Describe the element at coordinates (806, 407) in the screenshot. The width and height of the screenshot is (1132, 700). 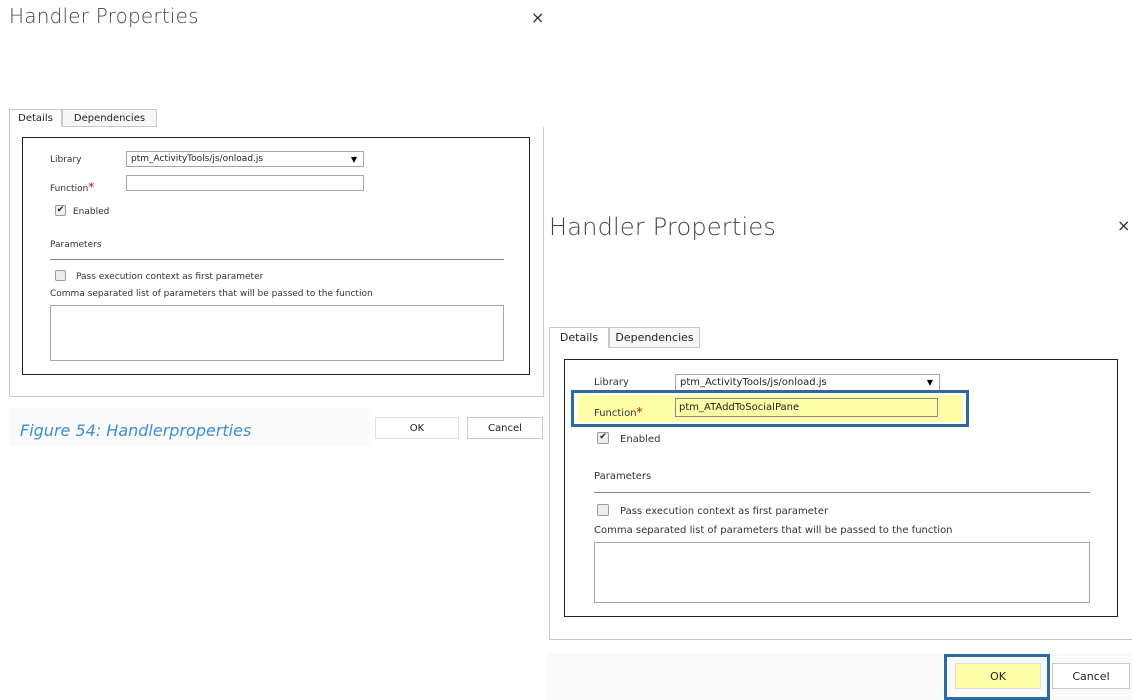
I see `function-input: ptm_ATAddToSocialPane` at that location.